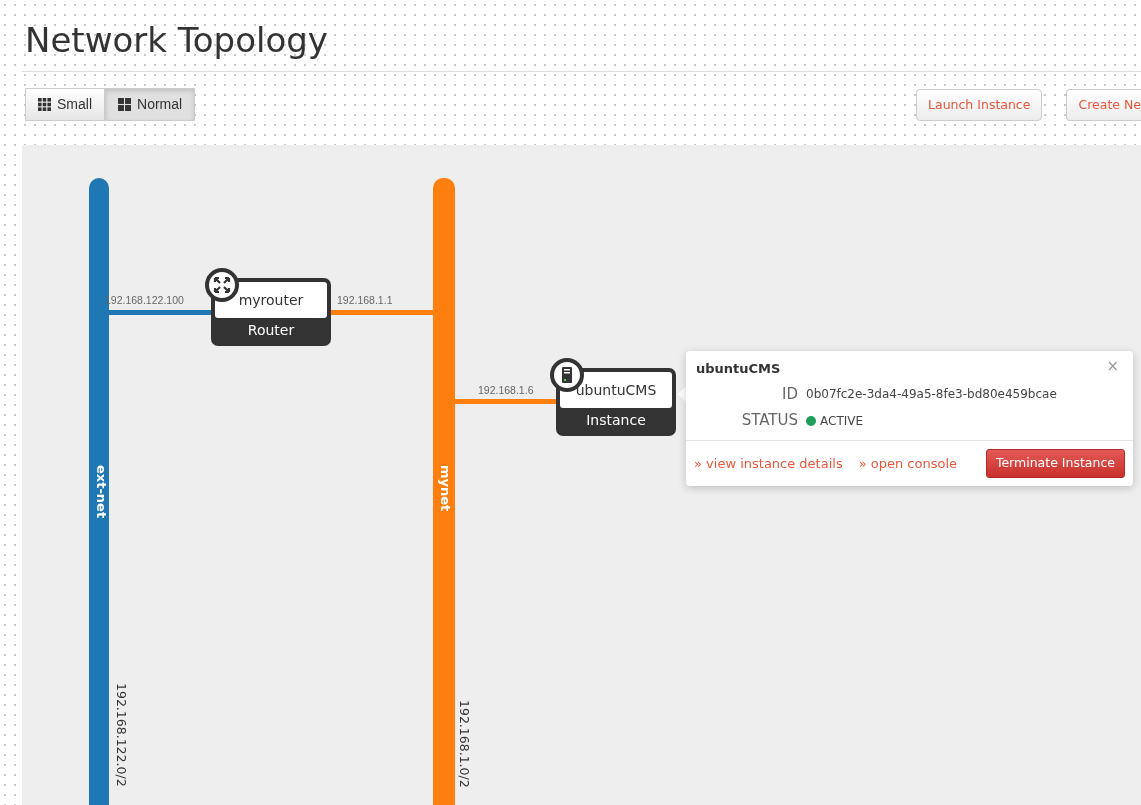 This screenshot has width=1141, height=805. Describe the element at coordinates (907, 463) in the screenshot. I see `popover-link: » open console` at that location.